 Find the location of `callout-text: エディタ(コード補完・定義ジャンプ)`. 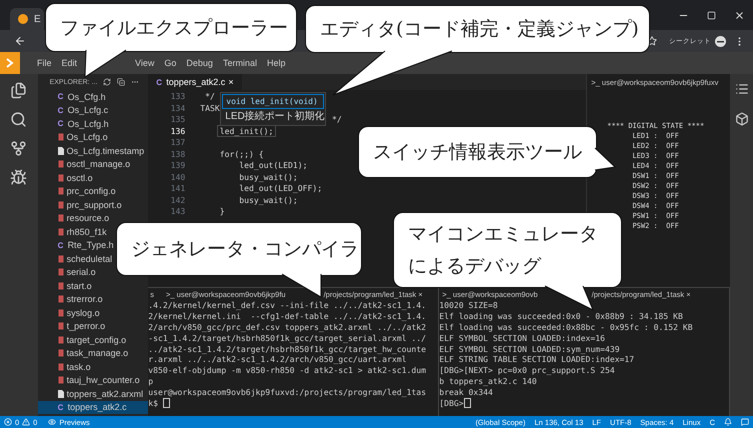

callout-text: エディタ(コード補完・定義ジャンプ) is located at coordinates (480, 29).